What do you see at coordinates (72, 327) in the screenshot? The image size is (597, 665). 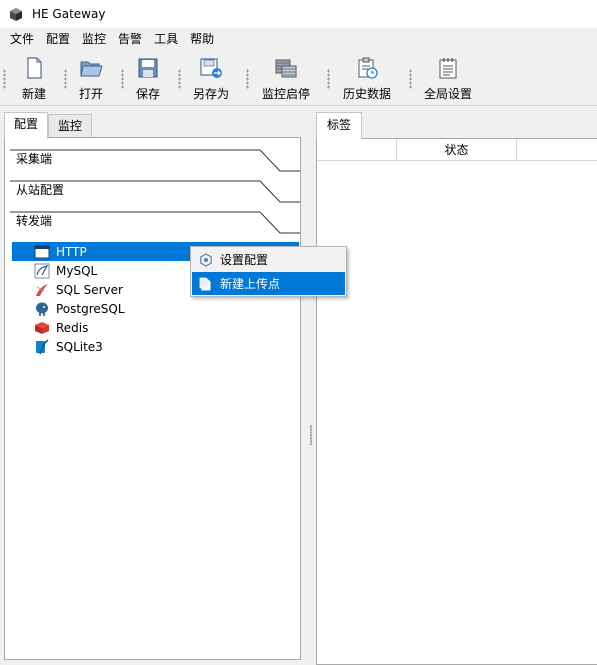 I see `tree-item-label: Redis` at bounding box center [72, 327].